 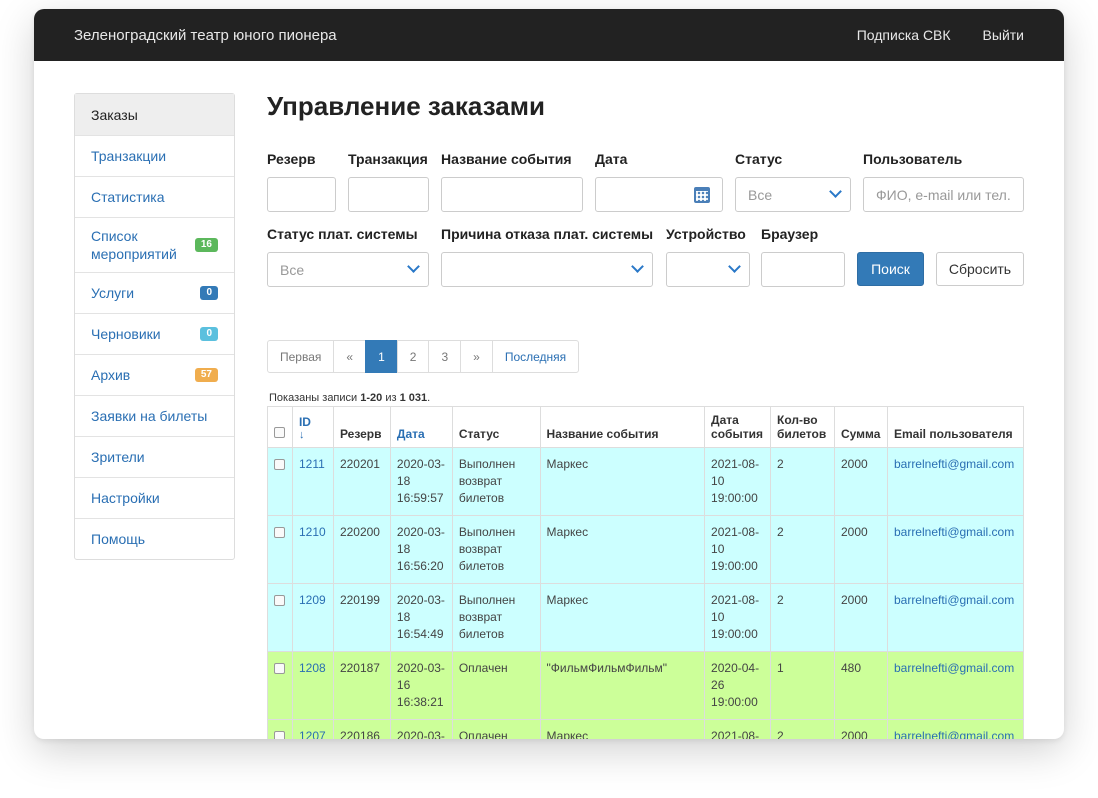 What do you see at coordinates (904, 35) in the screenshot?
I see `nav-link-subscription: Подписка СВК` at bounding box center [904, 35].